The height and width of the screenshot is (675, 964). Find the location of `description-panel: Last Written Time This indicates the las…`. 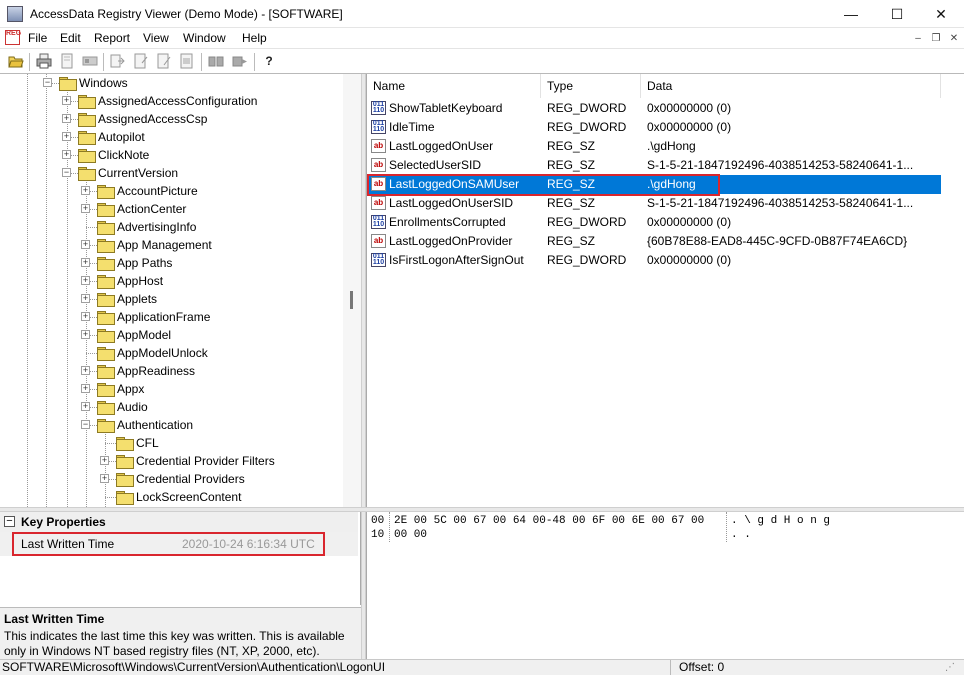

description-panel: Last Written Time This indicates the las… is located at coordinates (180, 633).